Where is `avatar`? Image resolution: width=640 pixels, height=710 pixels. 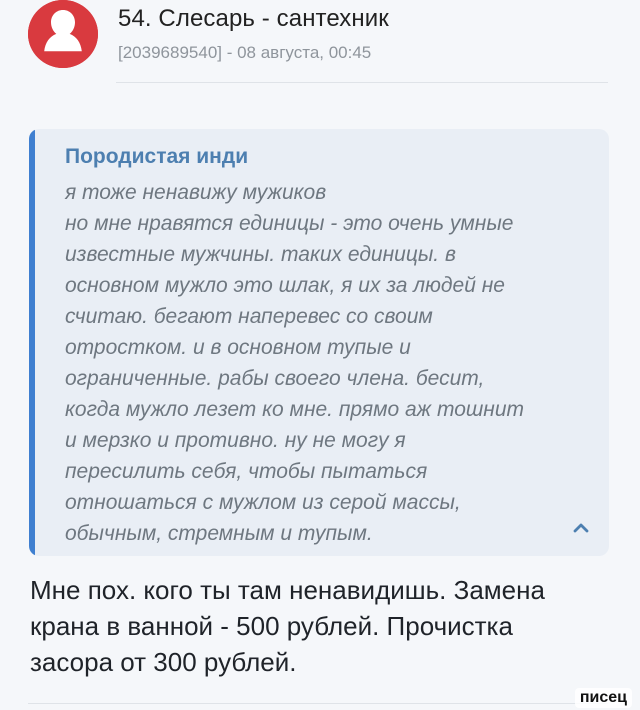
avatar is located at coordinates (63, 34).